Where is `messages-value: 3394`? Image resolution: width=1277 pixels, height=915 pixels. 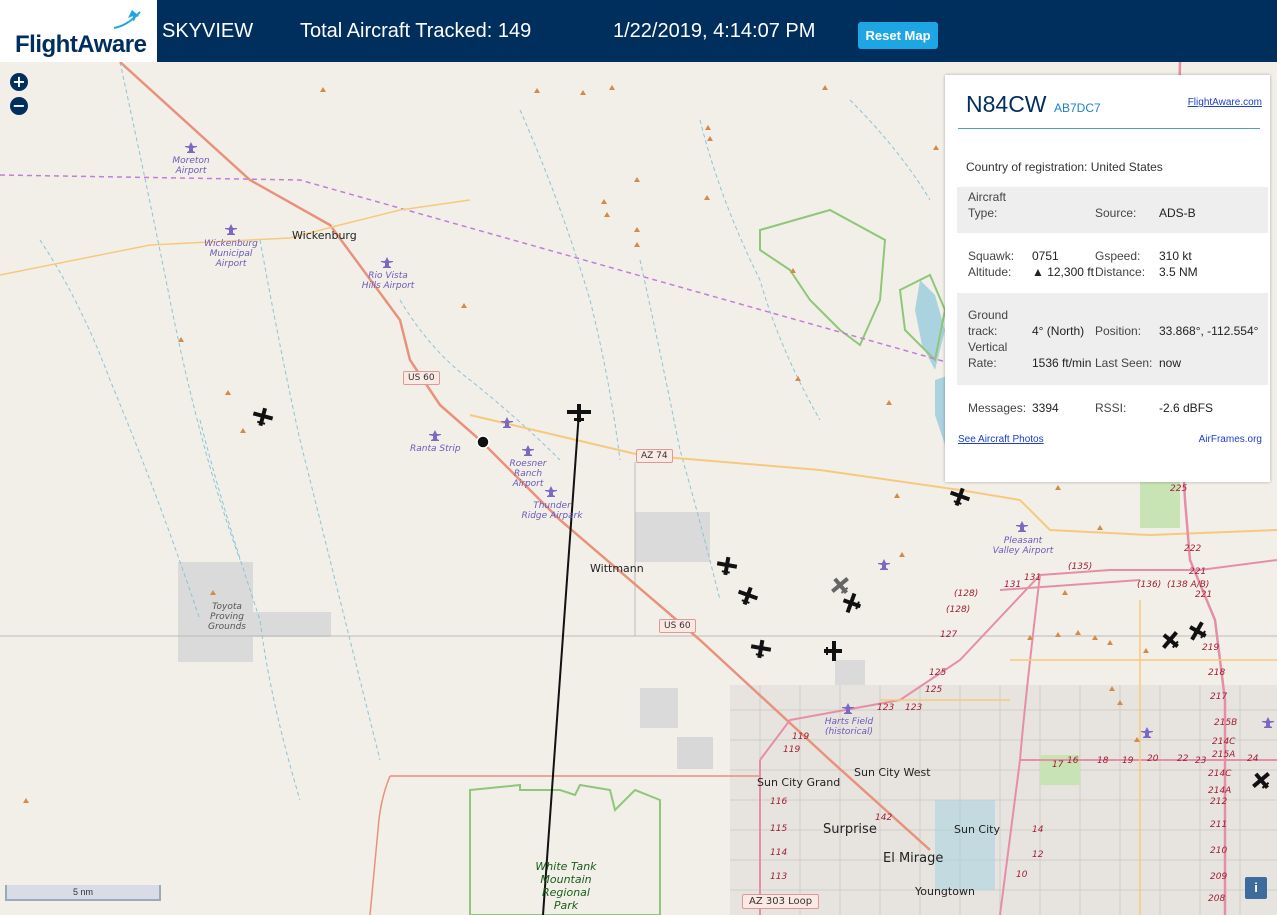
messages-value: 3394 is located at coordinates (1045, 408).